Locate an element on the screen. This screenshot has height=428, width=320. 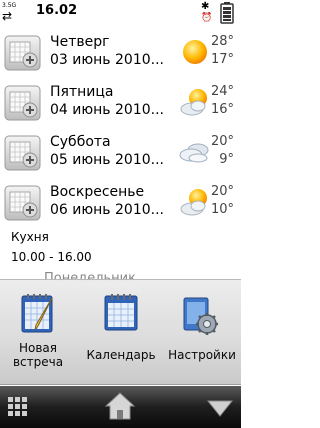
day-row: Четверг 03 июнь 2010... 28° 17° is located at coordinates (120, 54).